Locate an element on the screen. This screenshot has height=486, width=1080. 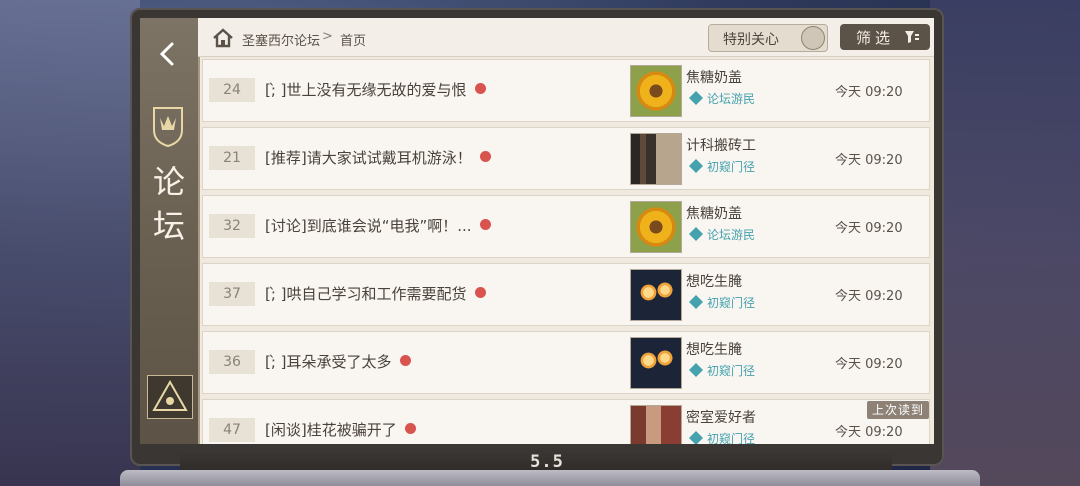
crest-icon is located at coordinates (168, 127).